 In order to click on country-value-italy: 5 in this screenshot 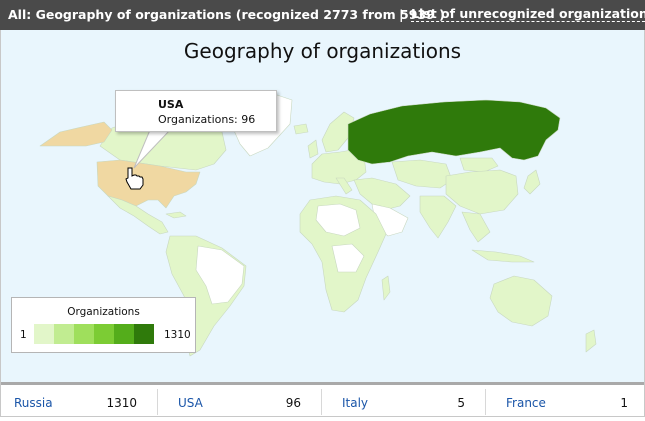, I will do `click(461, 403)`.